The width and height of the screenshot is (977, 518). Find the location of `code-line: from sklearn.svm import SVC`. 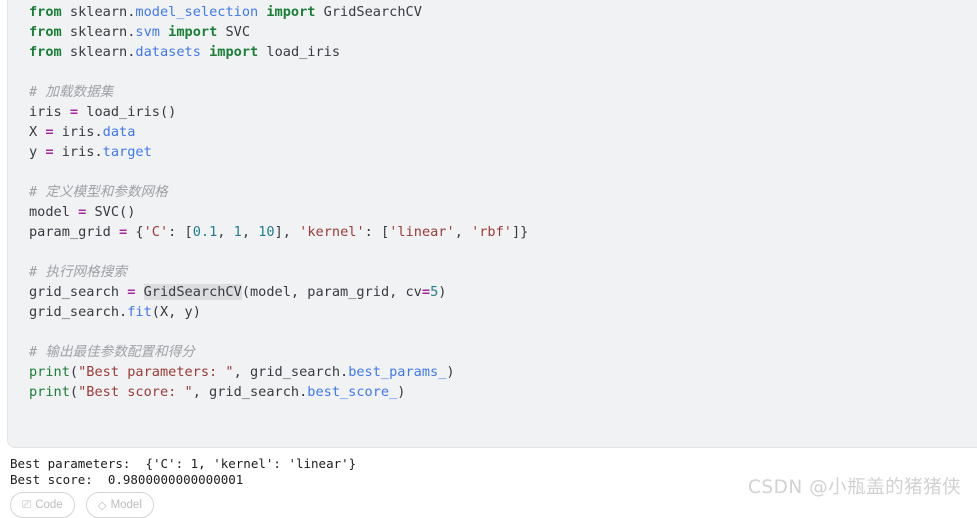

code-line: from sklearn.svm import SVC is located at coordinates (503, 32).